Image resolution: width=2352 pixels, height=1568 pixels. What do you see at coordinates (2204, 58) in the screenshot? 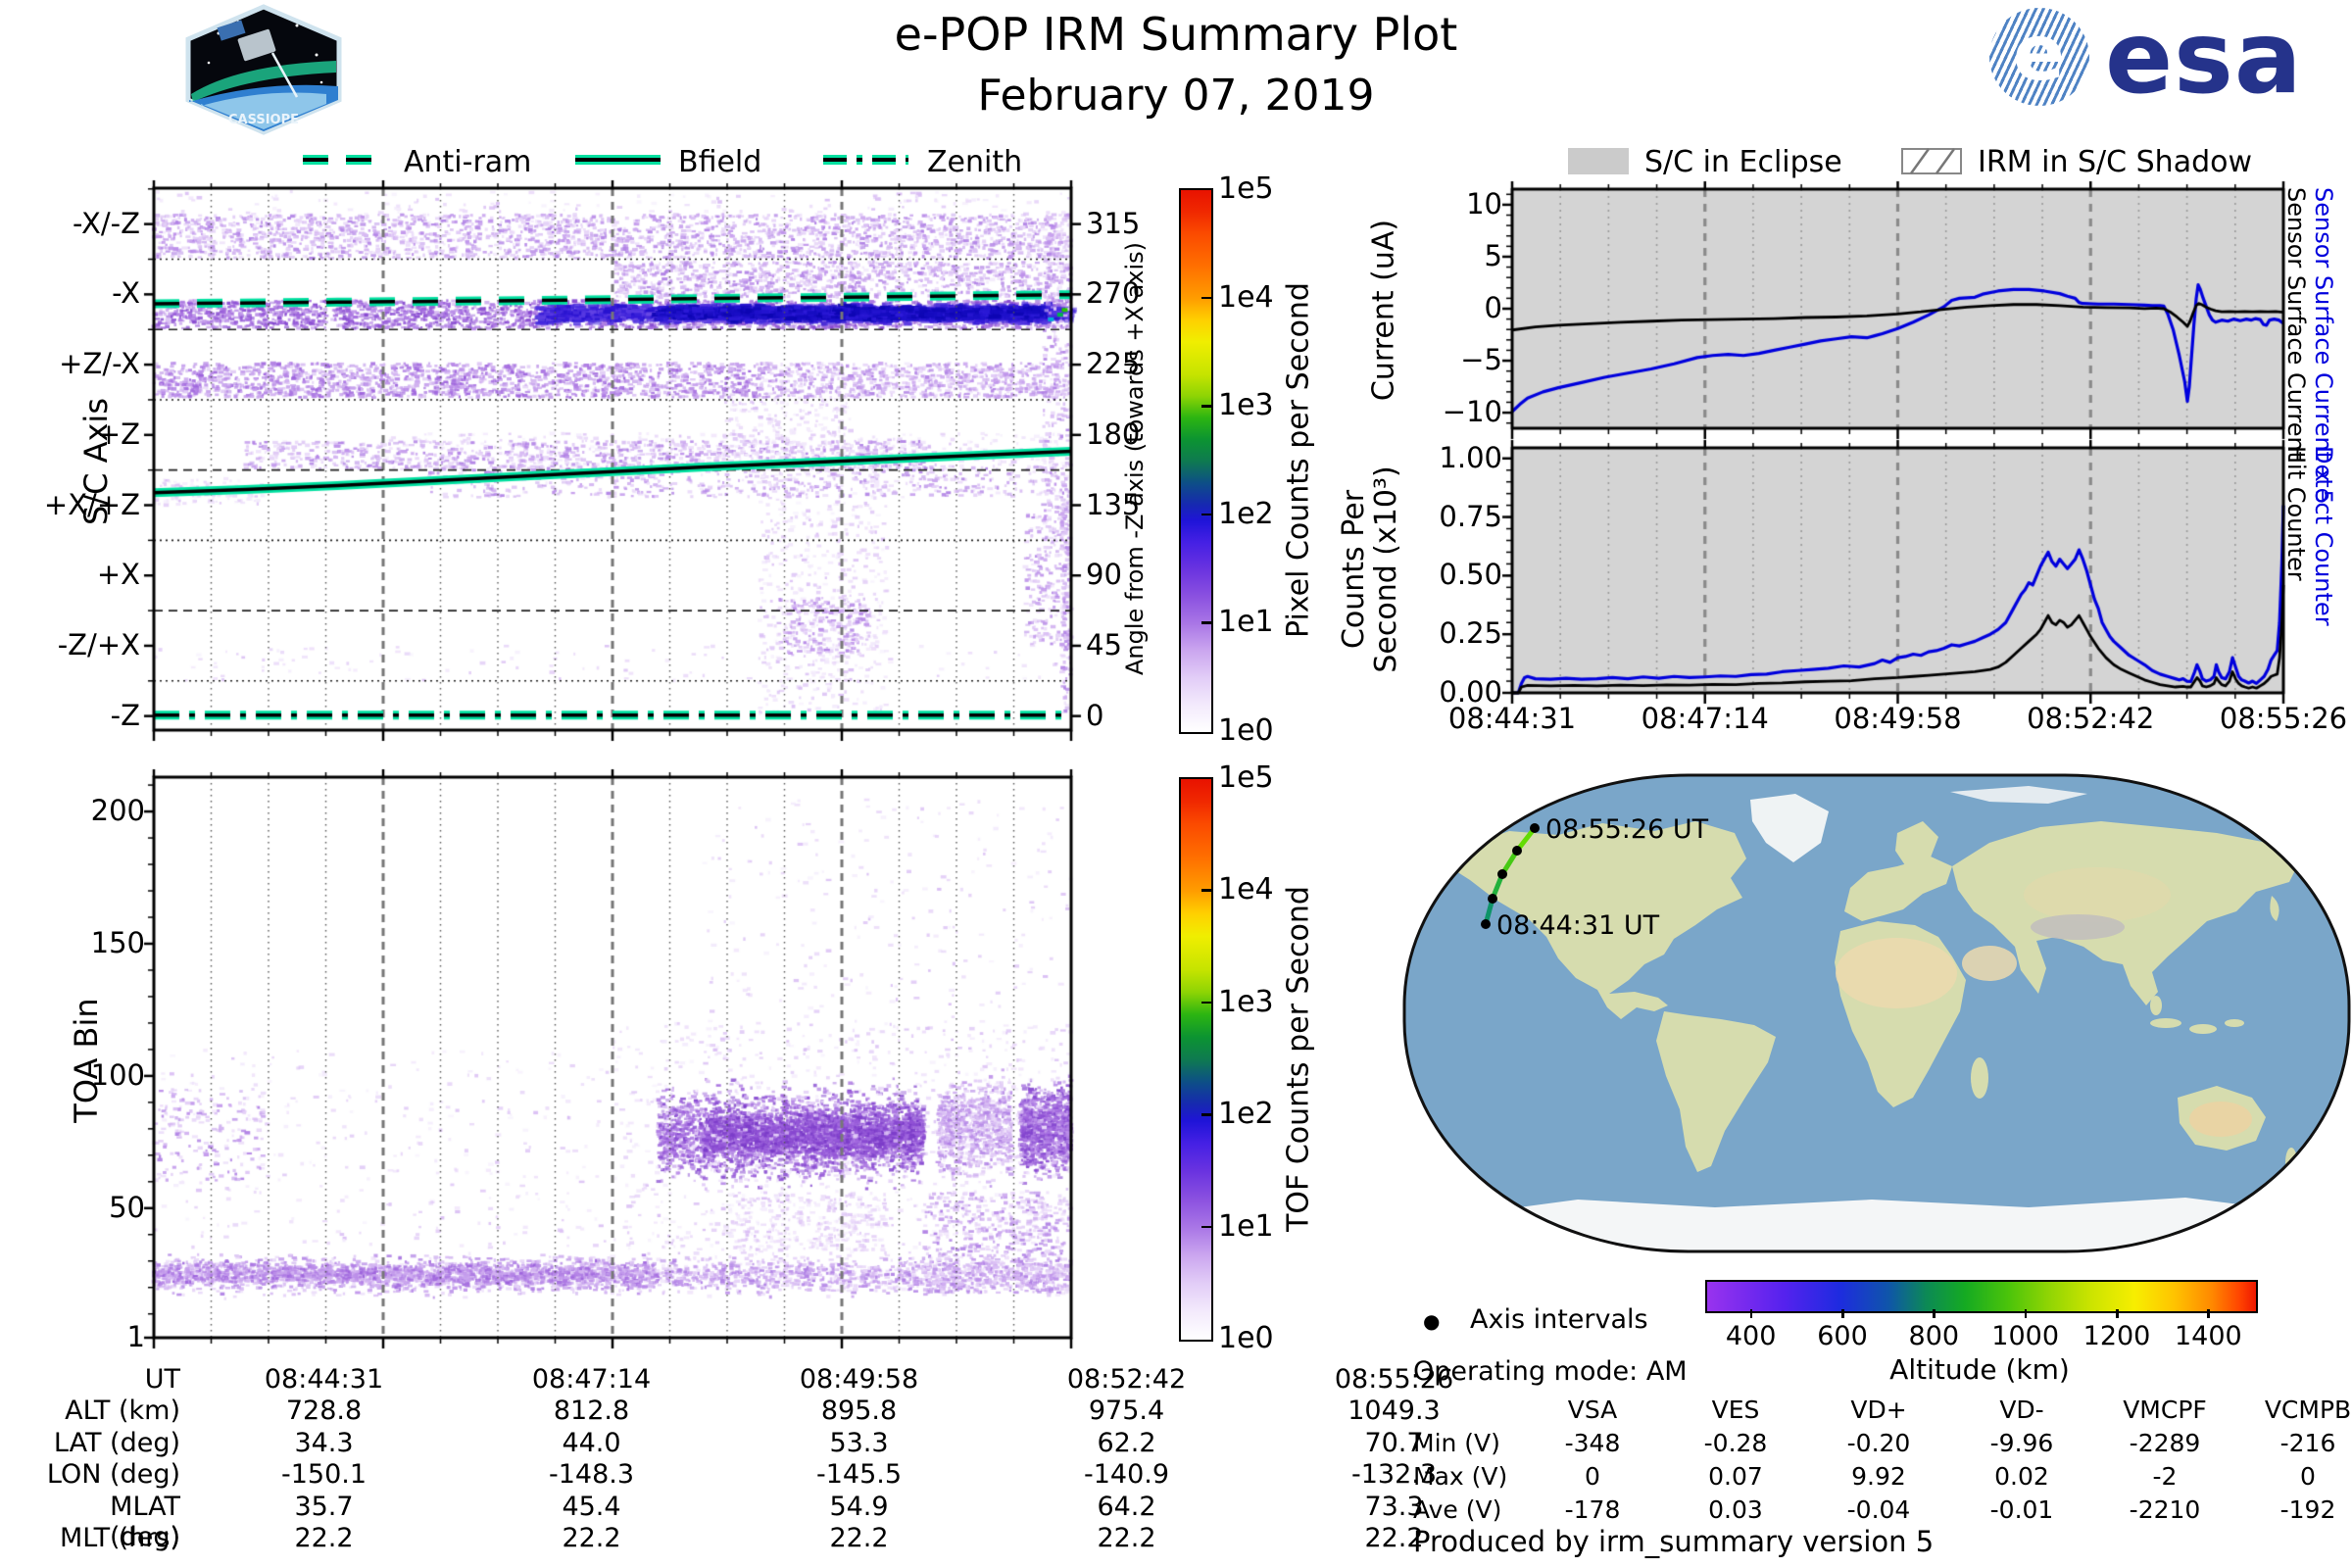
I see `esa-logo-text: esa` at bounding box center [2204, 58].